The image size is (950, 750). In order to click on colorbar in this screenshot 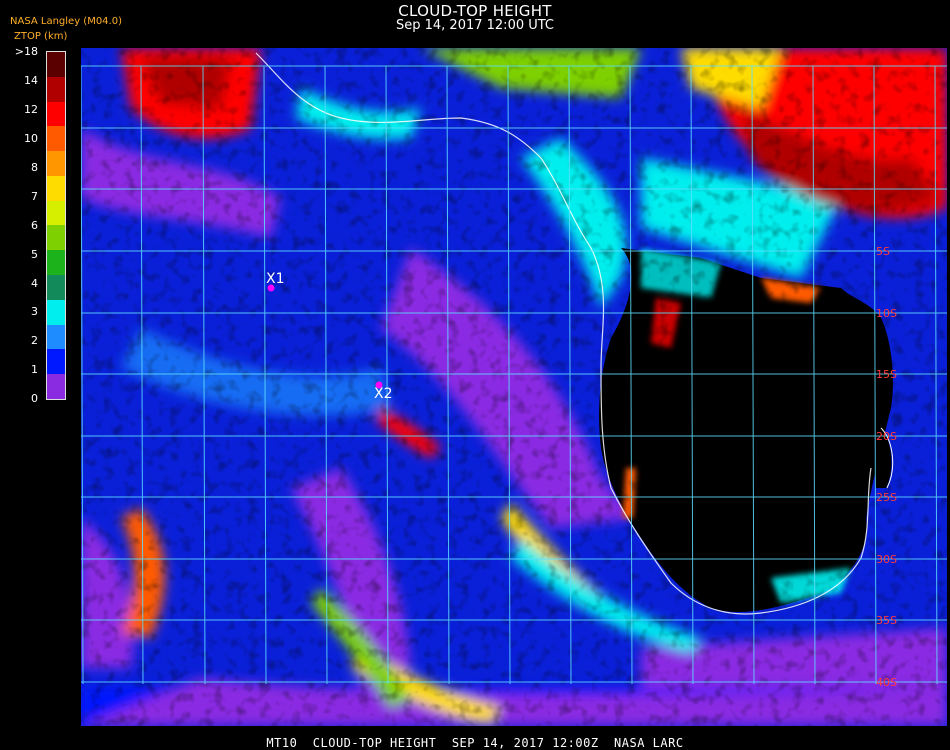, I will do `click(56, 225)`.